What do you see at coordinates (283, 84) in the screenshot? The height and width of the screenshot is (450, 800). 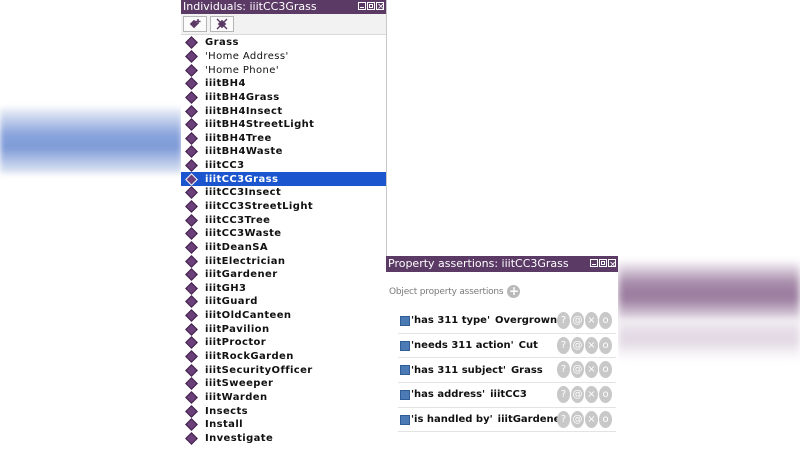 I see `individual-item: iiitBH4` at bounding box center [283, 84].